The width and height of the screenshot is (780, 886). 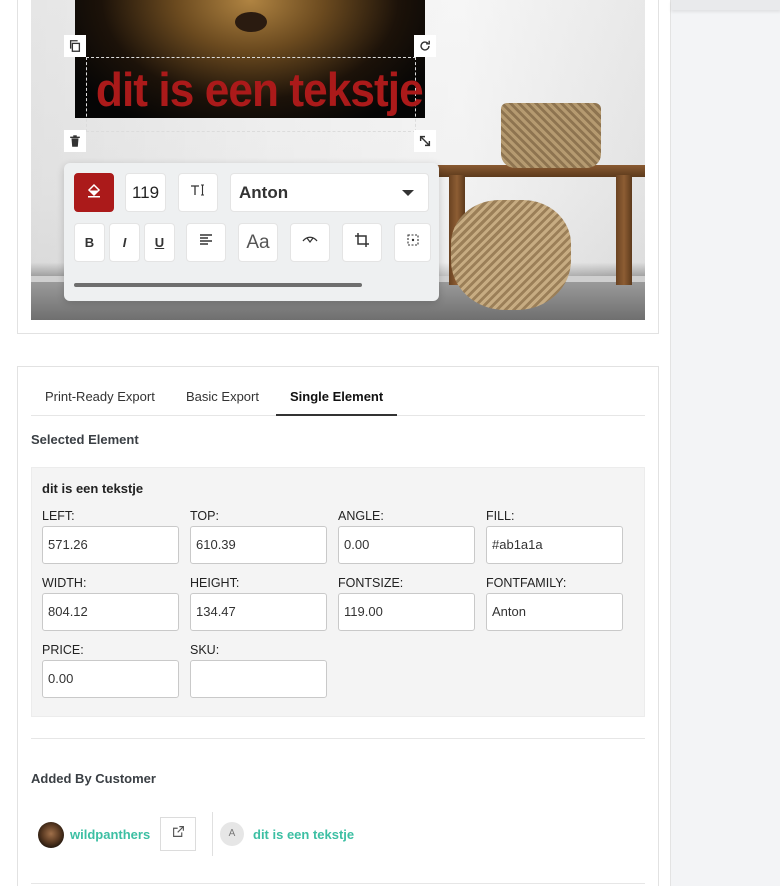 What do you see at coordinates (85, 439) in the screenshot?
I see `selected-element-heading: Selected Element` at bounding box center [85, 439].